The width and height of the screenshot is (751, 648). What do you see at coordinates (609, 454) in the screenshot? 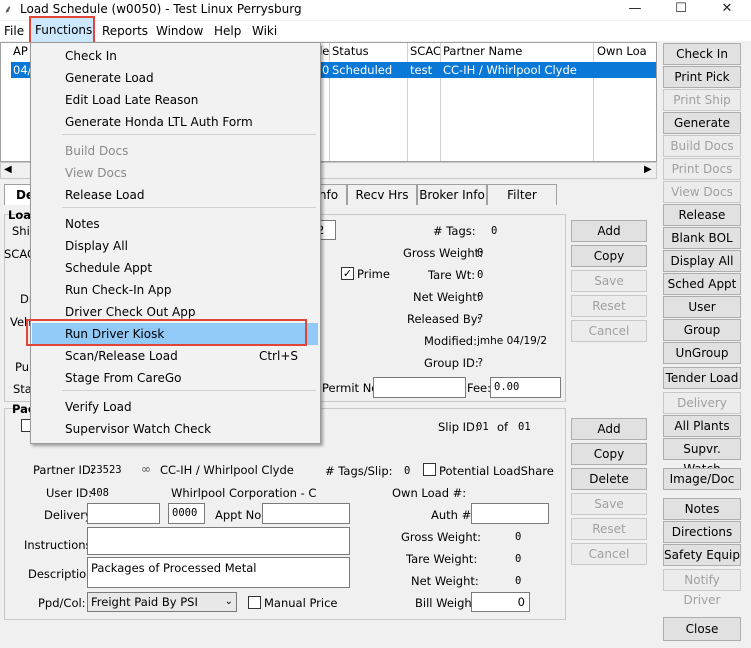
I see `slip-copy-button: Copy` at bounding box center [609, 454].